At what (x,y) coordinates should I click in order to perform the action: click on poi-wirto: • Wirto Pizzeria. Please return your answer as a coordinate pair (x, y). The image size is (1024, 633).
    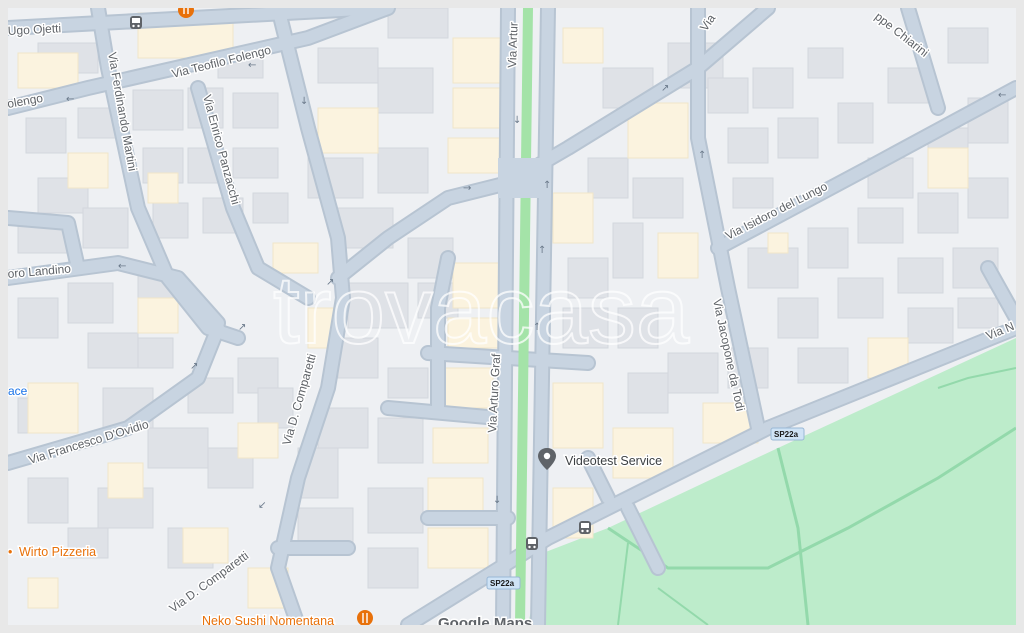
    Looking at the image, I should click on (53, 552).